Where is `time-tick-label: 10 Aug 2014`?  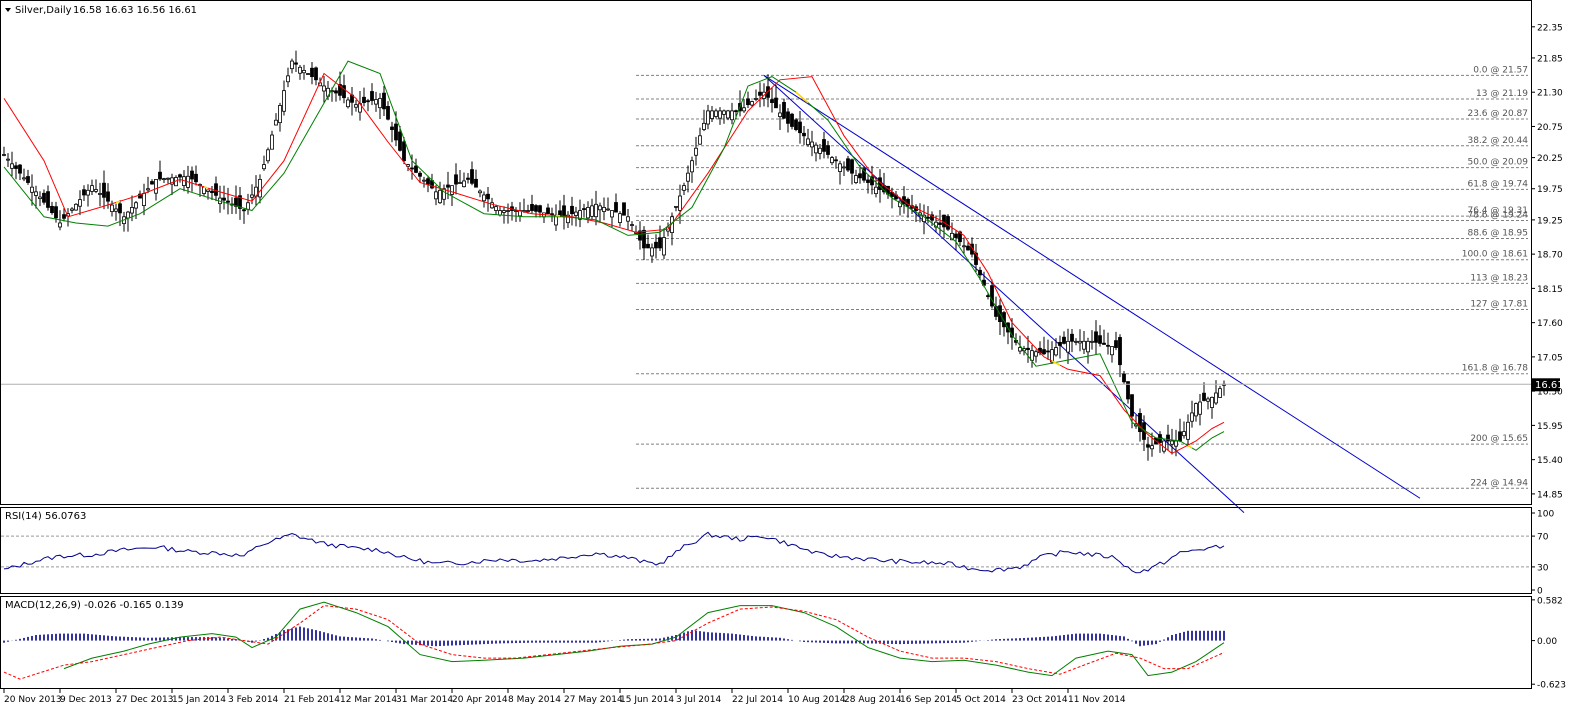 time-tick-label: 10 Aug 2014 is located at coordinates (817, 700).